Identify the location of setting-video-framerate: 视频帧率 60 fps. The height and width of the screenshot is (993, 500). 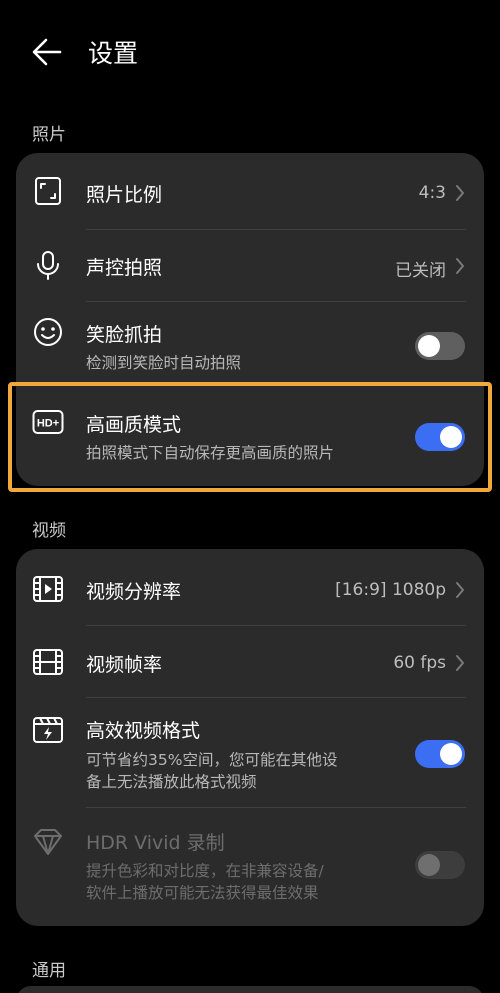
(250, 662).